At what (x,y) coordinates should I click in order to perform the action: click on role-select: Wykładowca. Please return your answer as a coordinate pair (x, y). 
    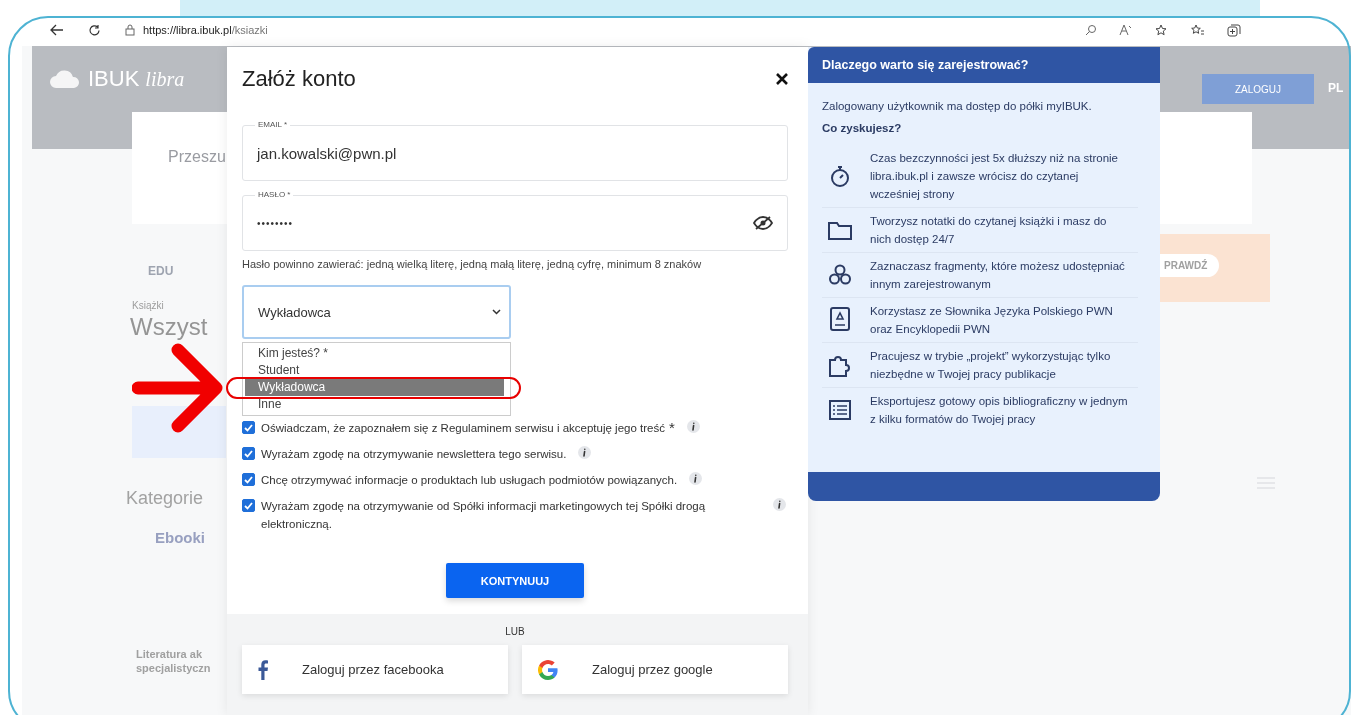
    Looking at the image, I should click on (376, 312).